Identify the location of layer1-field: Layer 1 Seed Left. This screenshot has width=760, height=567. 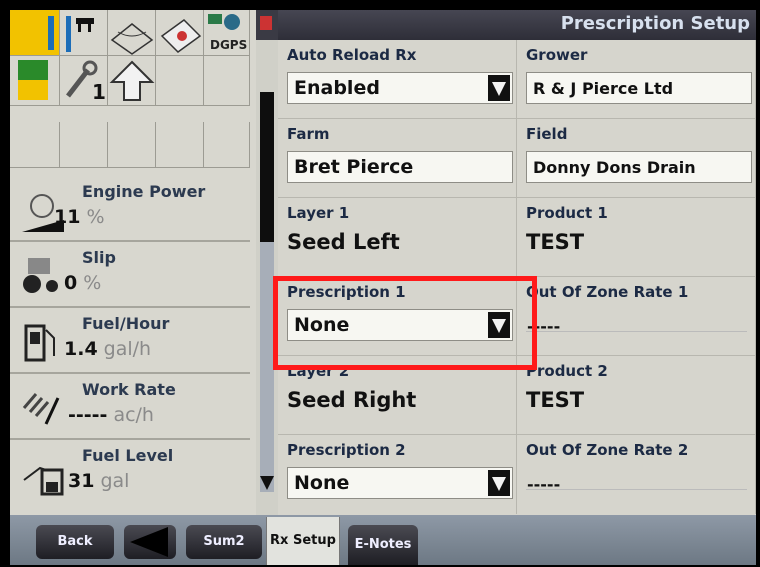
(397, 237).